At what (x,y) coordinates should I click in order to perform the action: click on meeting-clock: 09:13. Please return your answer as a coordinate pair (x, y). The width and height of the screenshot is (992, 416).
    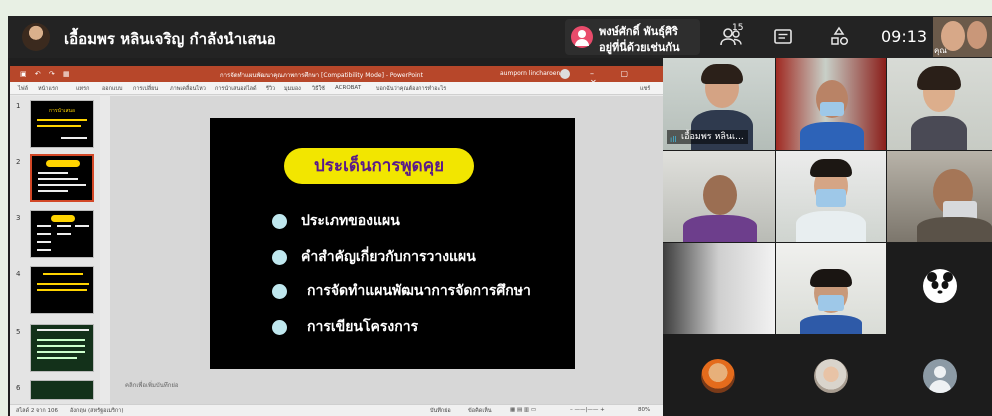
    Looking at the image, I should click on (904, 36).